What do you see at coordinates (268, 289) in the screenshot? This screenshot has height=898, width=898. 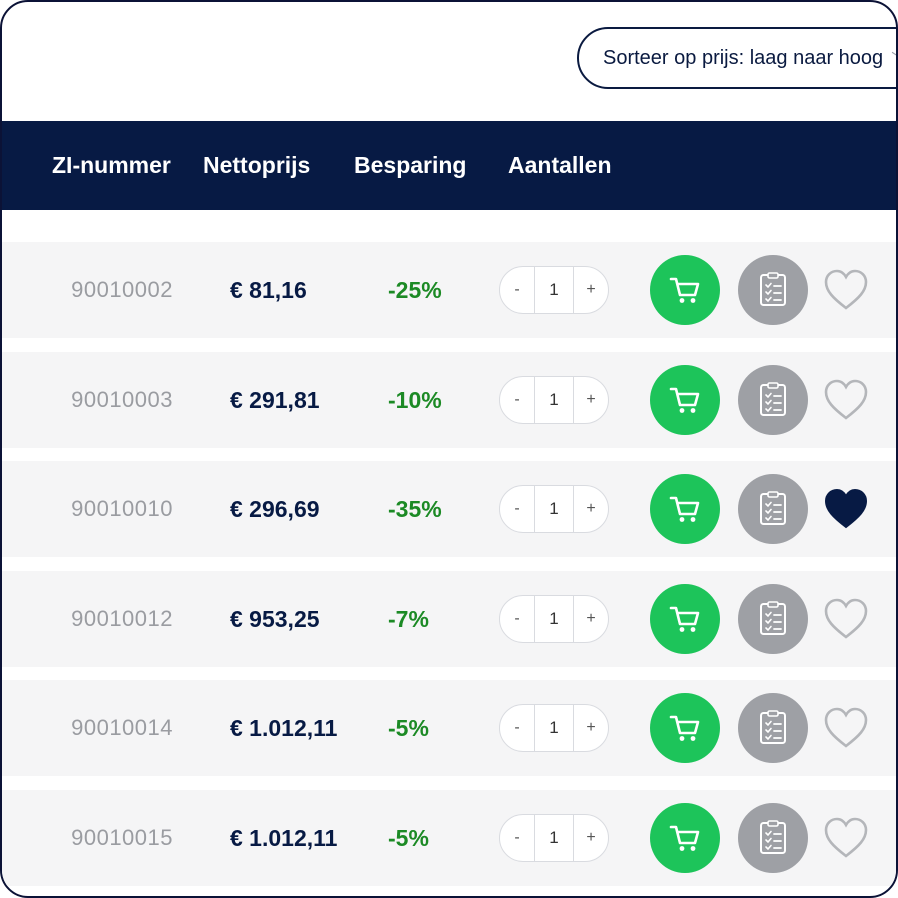 I see `net-price: € 81,16` at bounding box center [268, 289].